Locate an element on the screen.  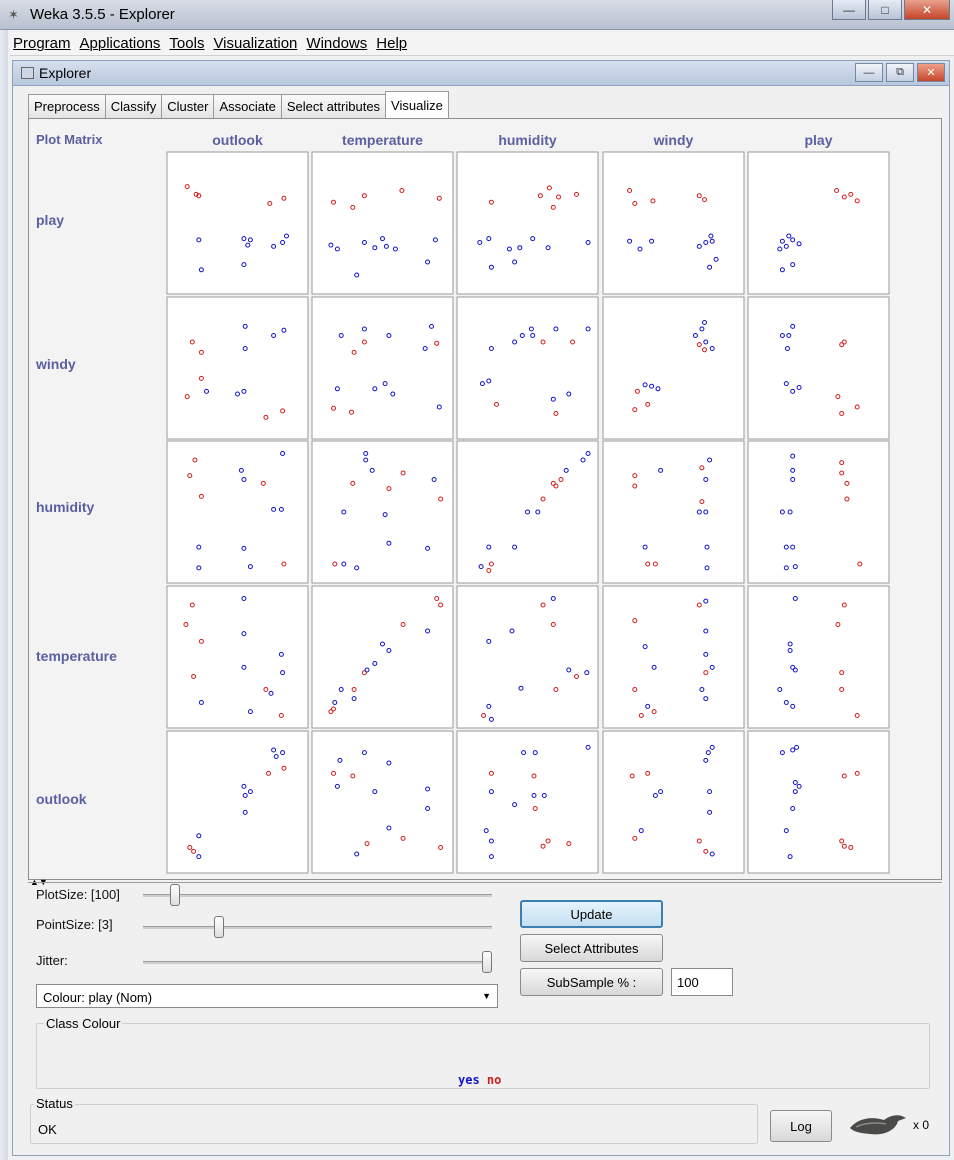
plot-cell-play-vs-play is located at coordinates (818, 223).